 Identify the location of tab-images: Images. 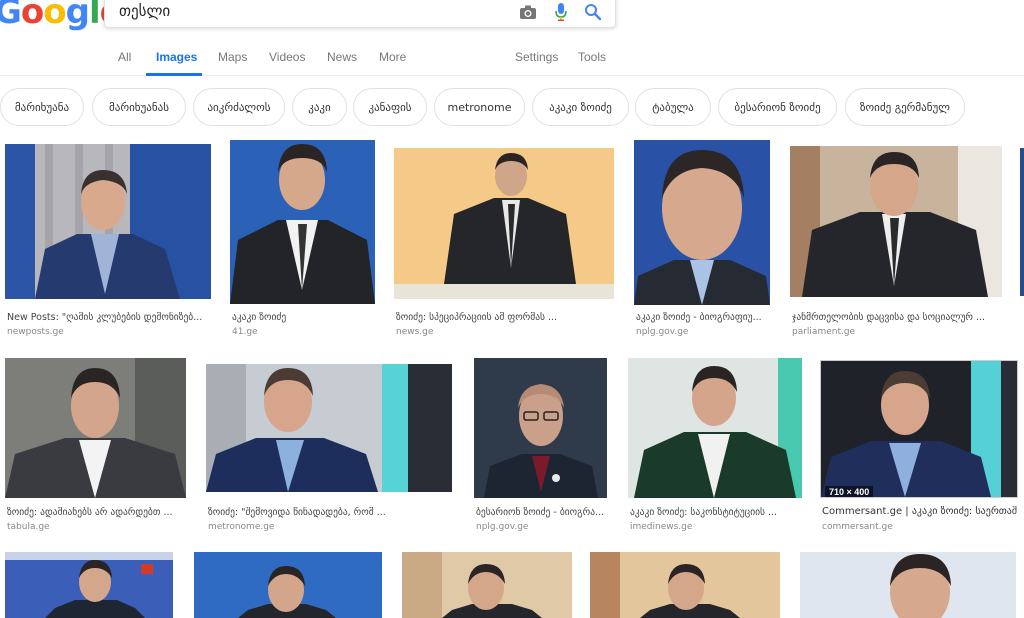
(176, 57).